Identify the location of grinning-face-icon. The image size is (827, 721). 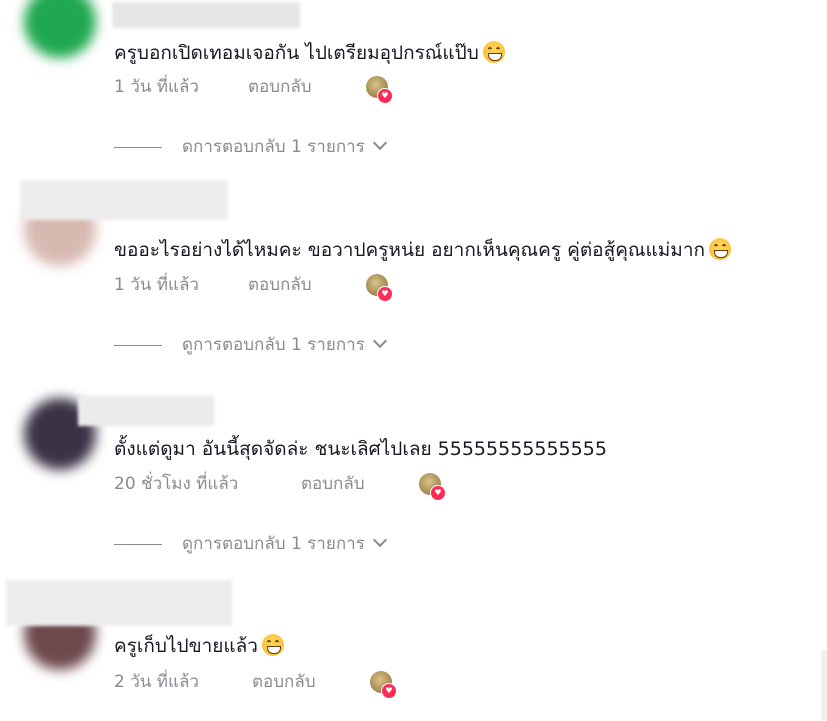
(493, 52).